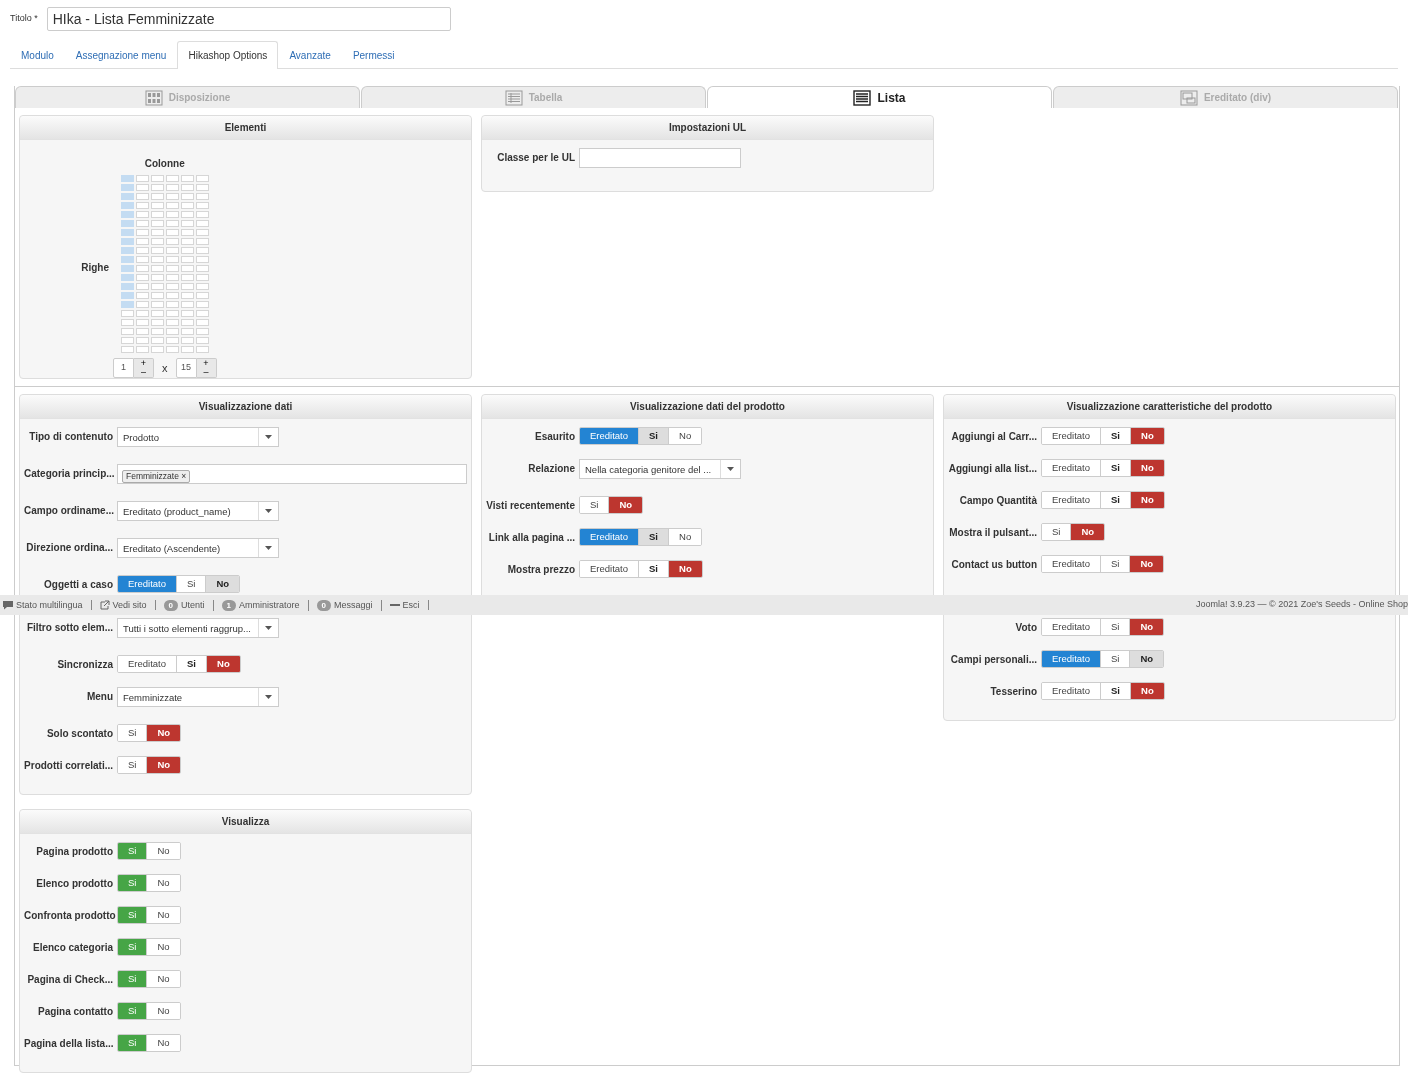 This screenshot has height=1080, width=1408. Describe the element at coordinates (228, 55) in the screenshot. I see `tab: Hikashop Options` at that location.